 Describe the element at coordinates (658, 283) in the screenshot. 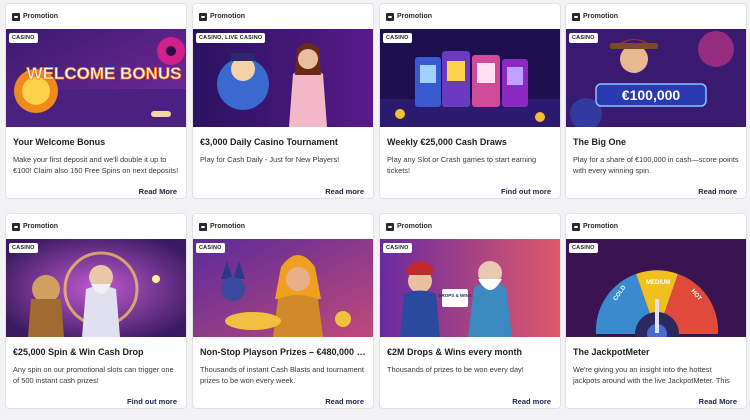

I see `gauge-label-medium: MEDIUM` at that location.